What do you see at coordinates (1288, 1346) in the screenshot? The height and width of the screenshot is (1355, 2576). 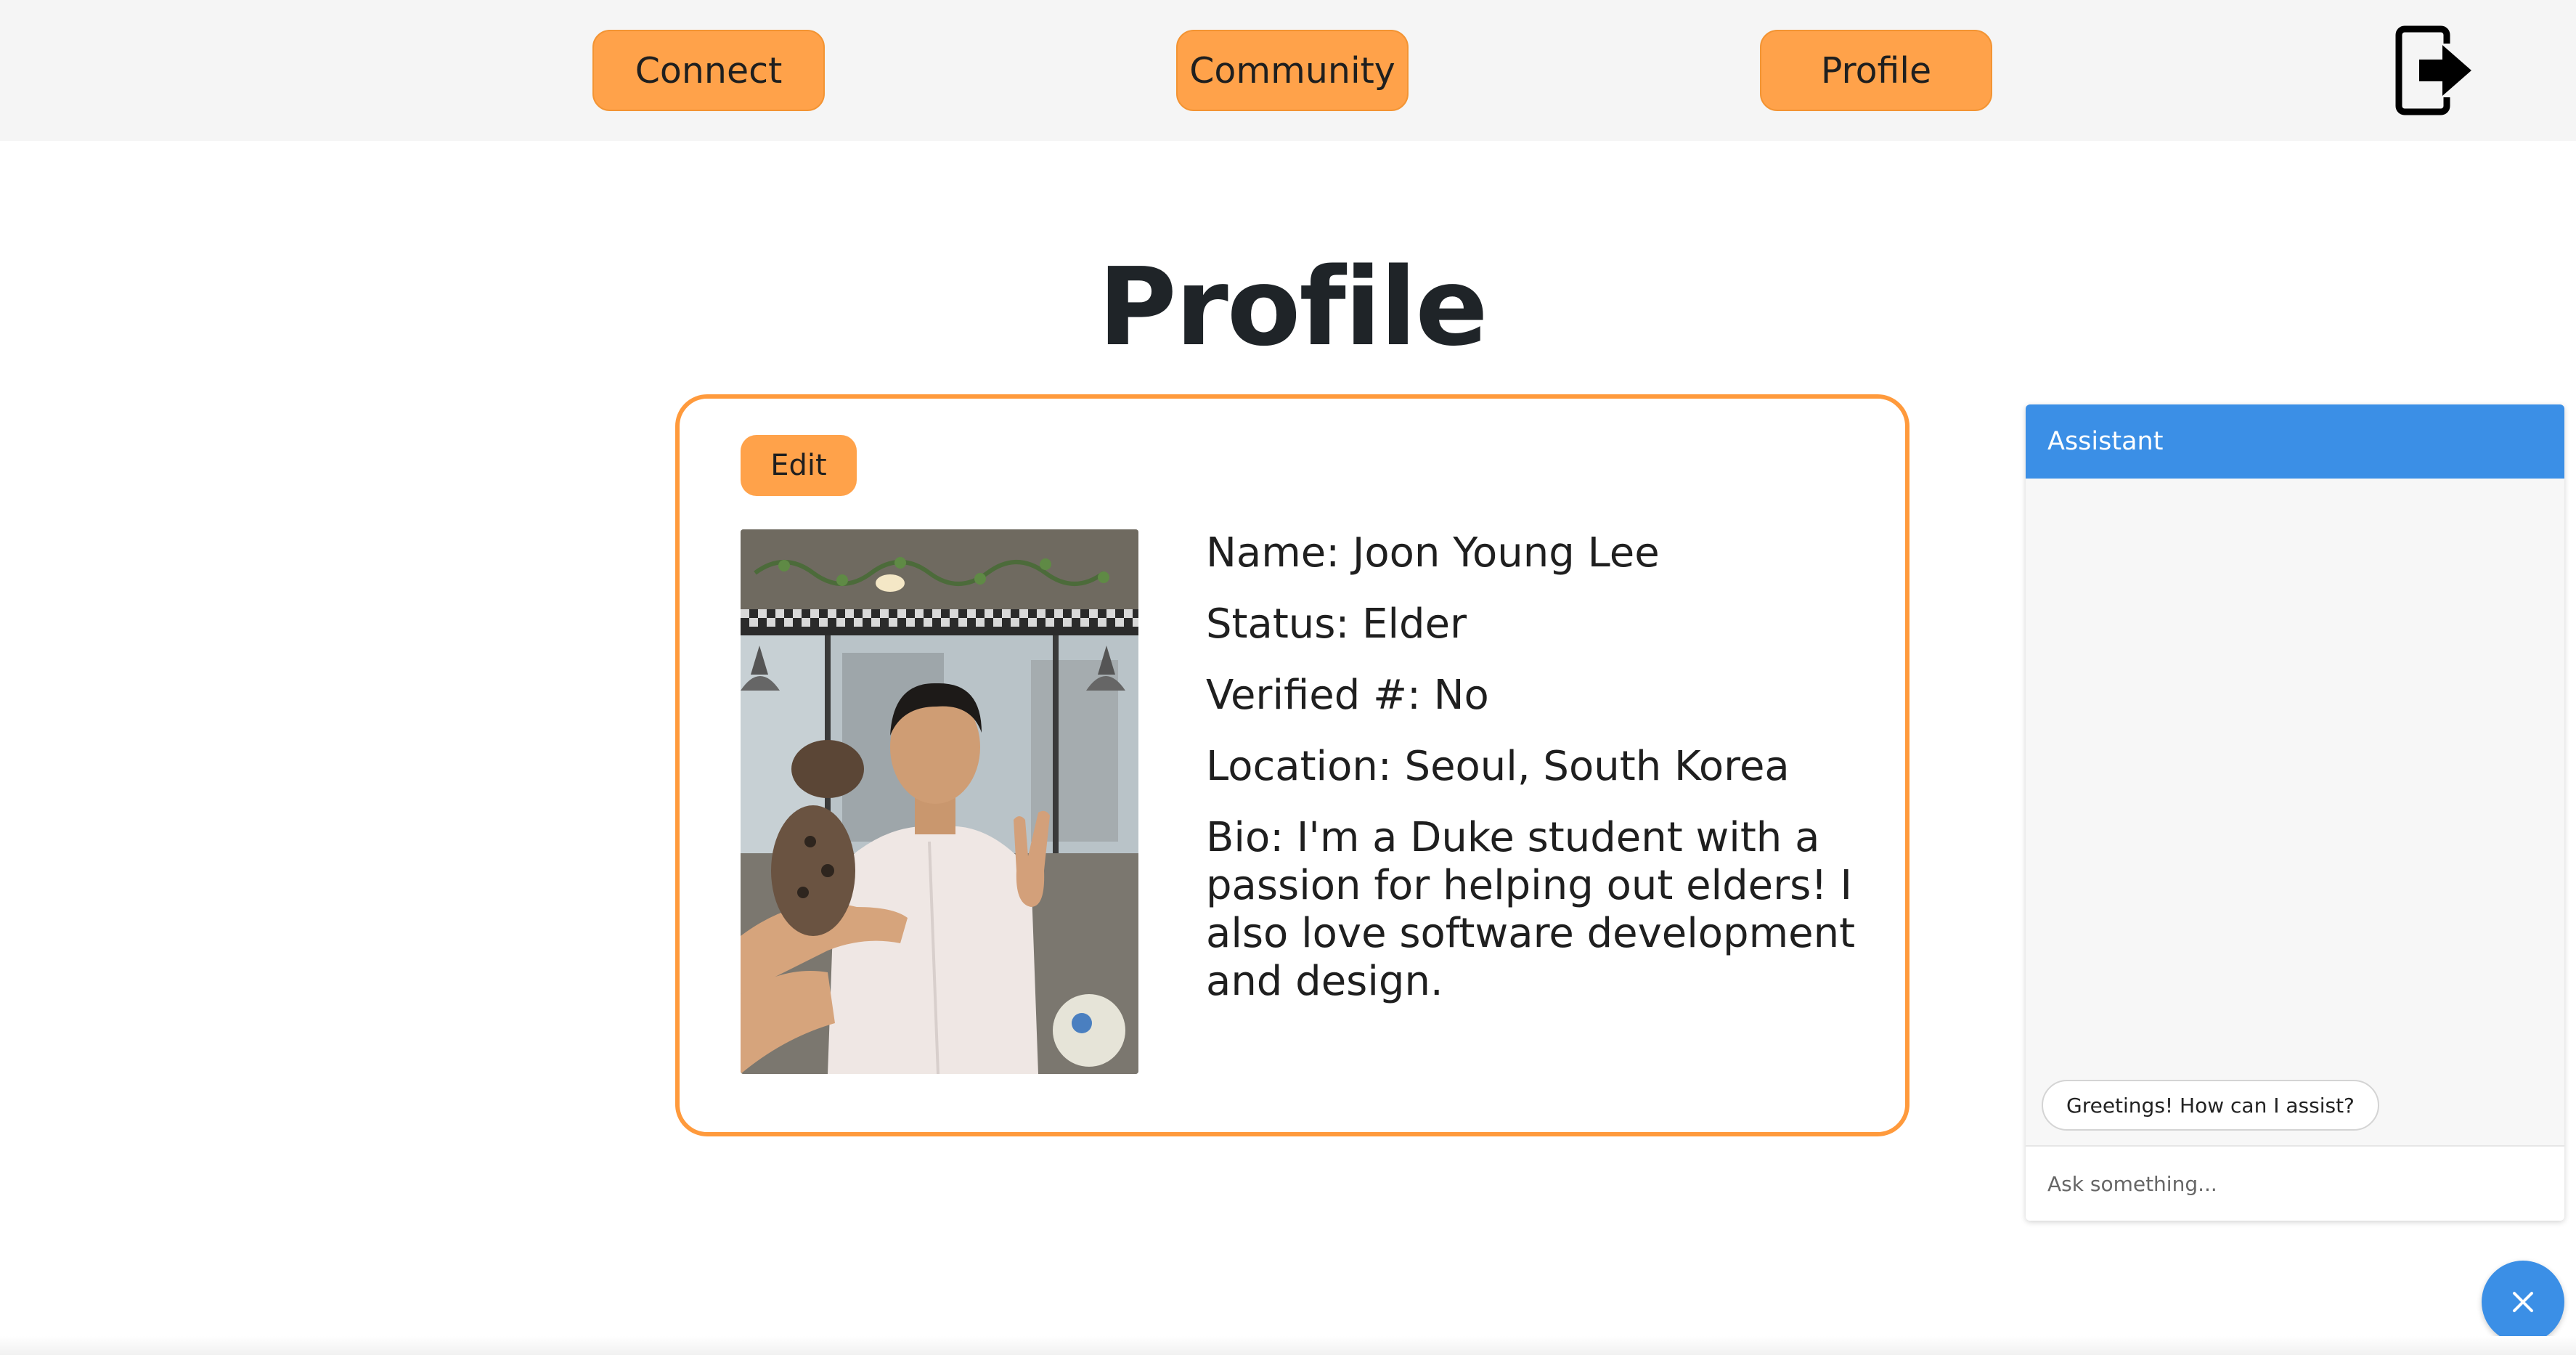 I see `page-bottom-edge` at bounding box center [1288, 1346].